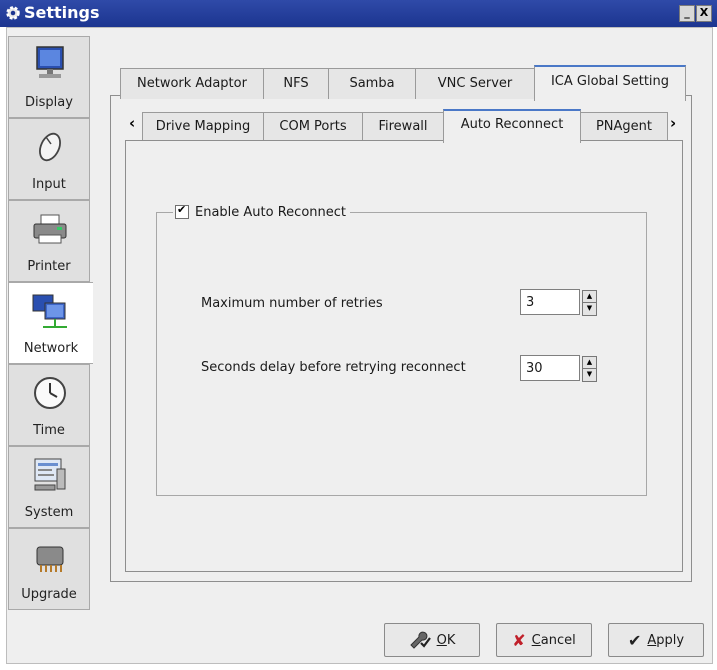 The width and height of the screenshot is (717, 670). Describe the element at coordinates (432, 640) in the screenshot. I see `ok-button: OK` at that location.